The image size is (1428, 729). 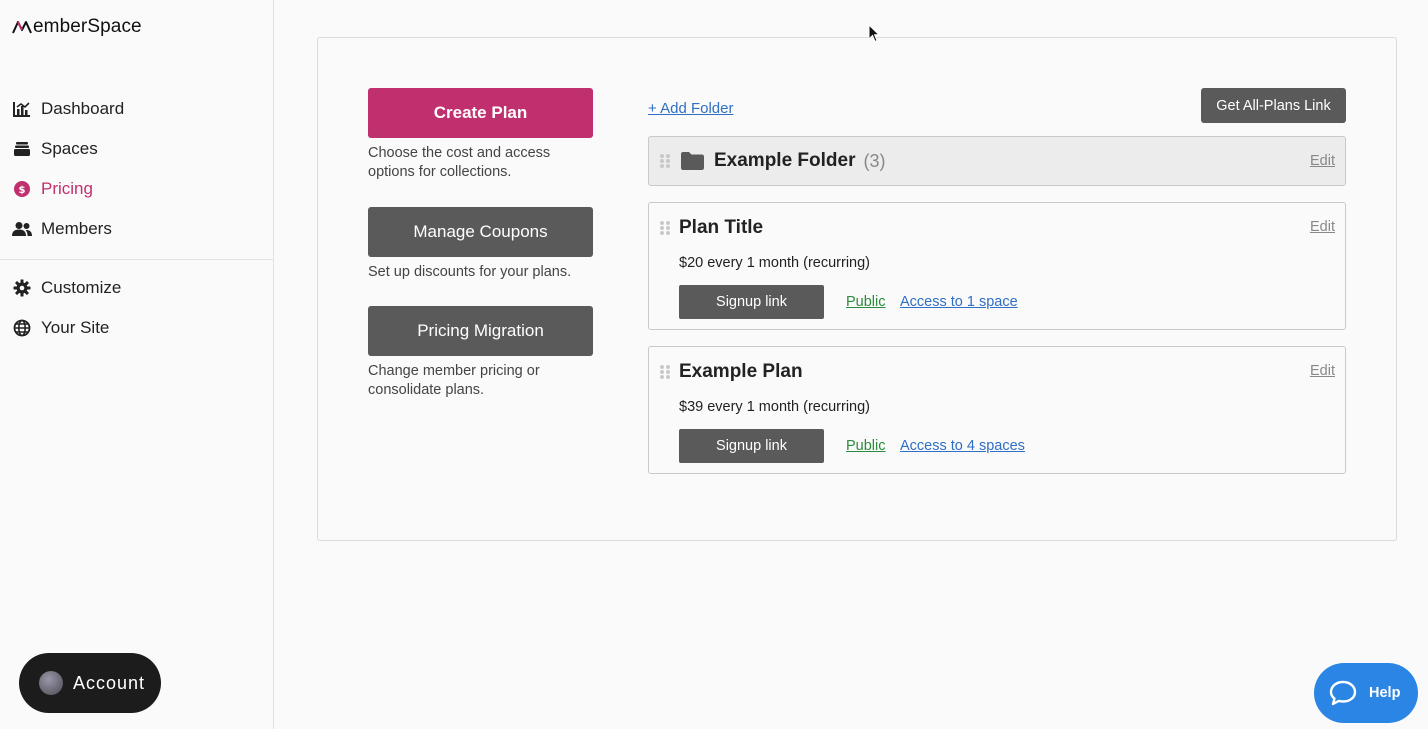 I want to click on main-nav: Dashboard Spaces $ Pricing Members, so click(x=136, y=169).